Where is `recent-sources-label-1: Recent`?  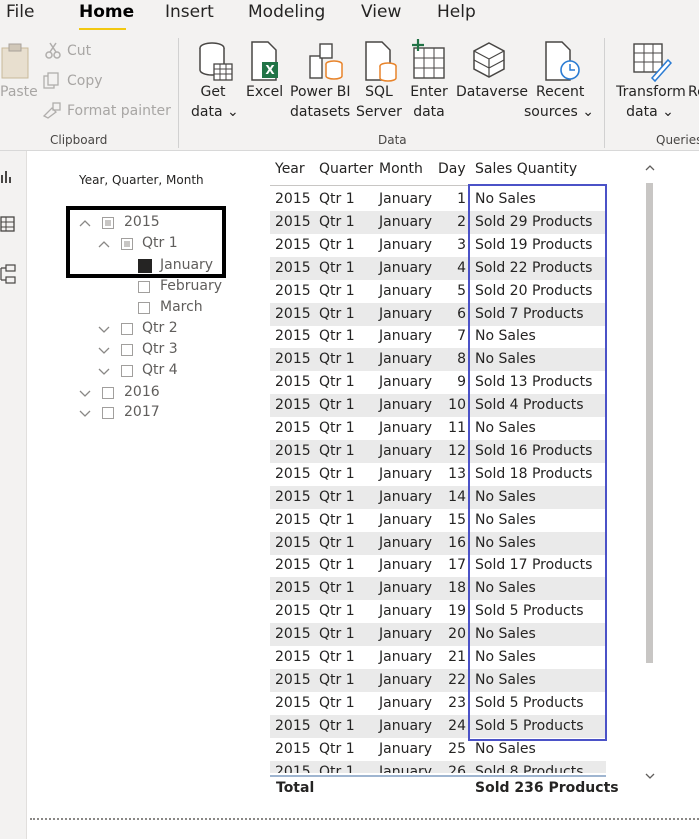
recent-sources-label-1: Recent is located at coordinates (560, 92).